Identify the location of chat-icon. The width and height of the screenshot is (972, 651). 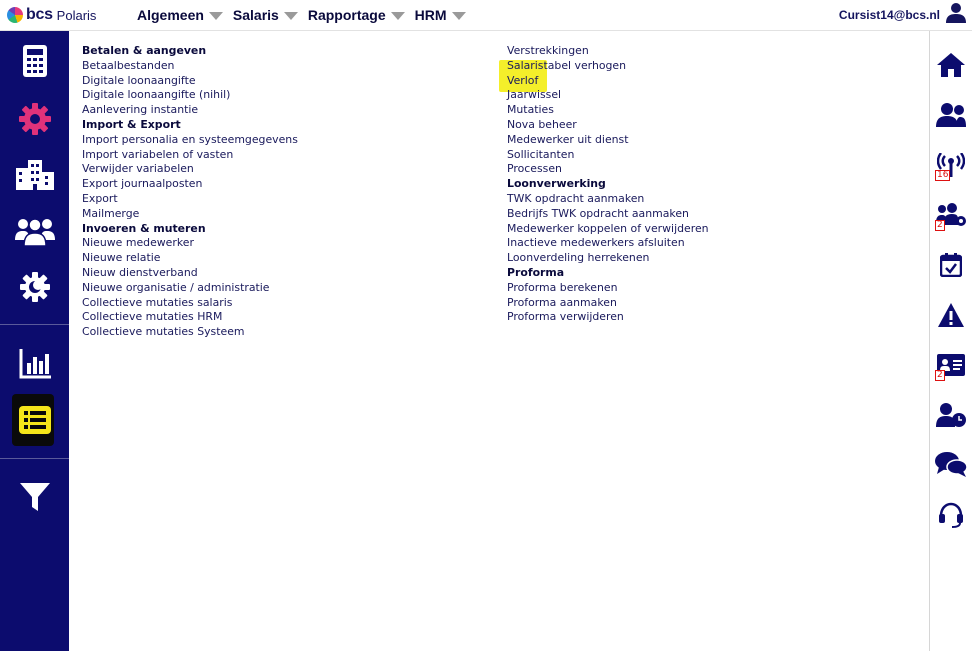
(951, 464).